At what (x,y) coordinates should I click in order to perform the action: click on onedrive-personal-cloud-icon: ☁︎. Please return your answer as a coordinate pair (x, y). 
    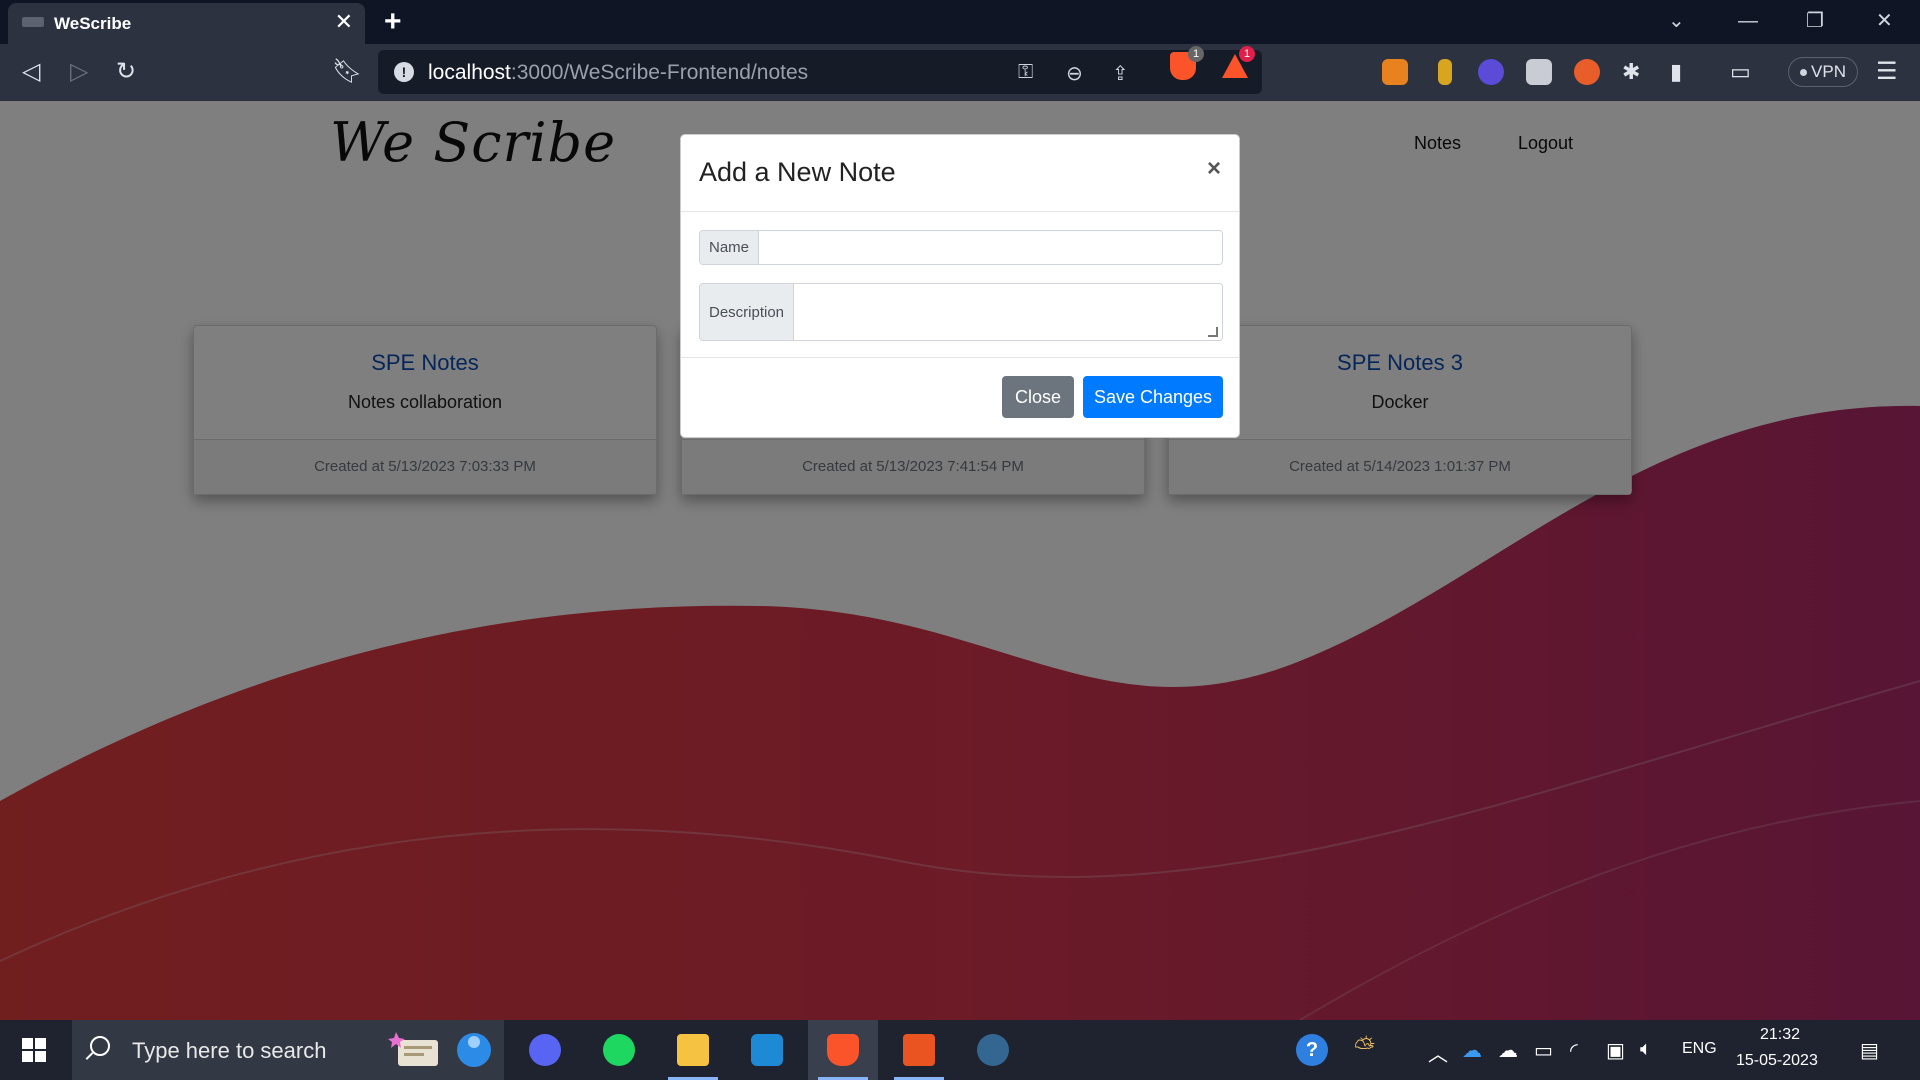
    Looking at the image, I should click on (1508, 1050).